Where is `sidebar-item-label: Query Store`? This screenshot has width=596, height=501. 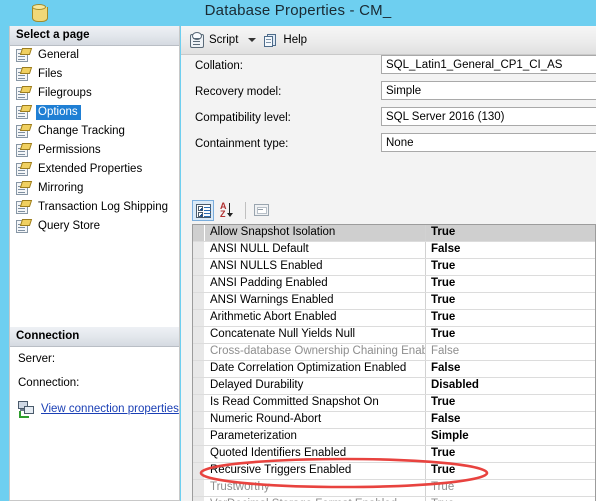 sidebar-item-label: Query Store is located at coordinates (69, 226).